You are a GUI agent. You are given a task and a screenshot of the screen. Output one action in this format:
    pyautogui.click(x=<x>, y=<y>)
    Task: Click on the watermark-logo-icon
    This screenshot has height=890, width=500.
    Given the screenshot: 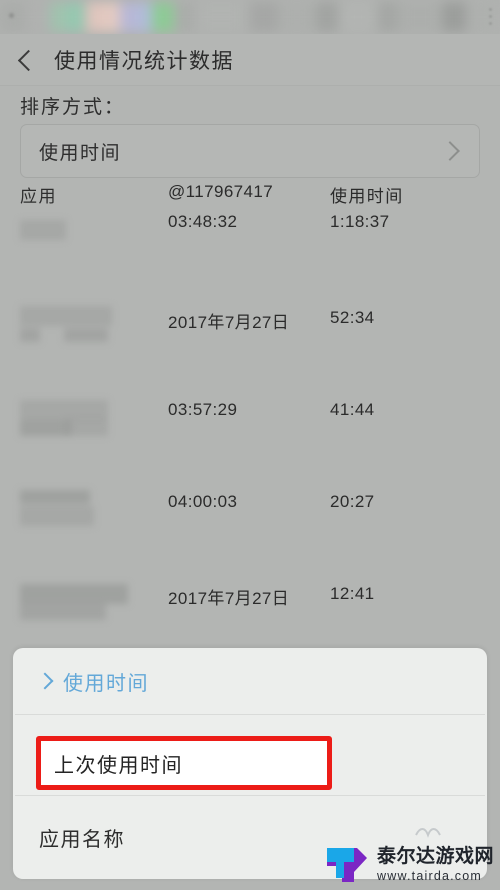 What is the action you would take?
    pyautogui.click(x=346, y=865)
    